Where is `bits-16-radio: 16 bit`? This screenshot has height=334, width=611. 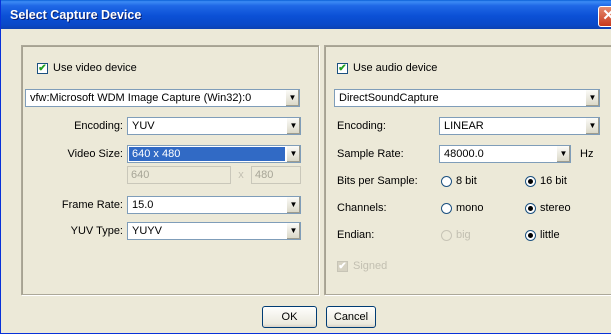
bits-16-radio: 16 bit is located at coordinates (546, 181).